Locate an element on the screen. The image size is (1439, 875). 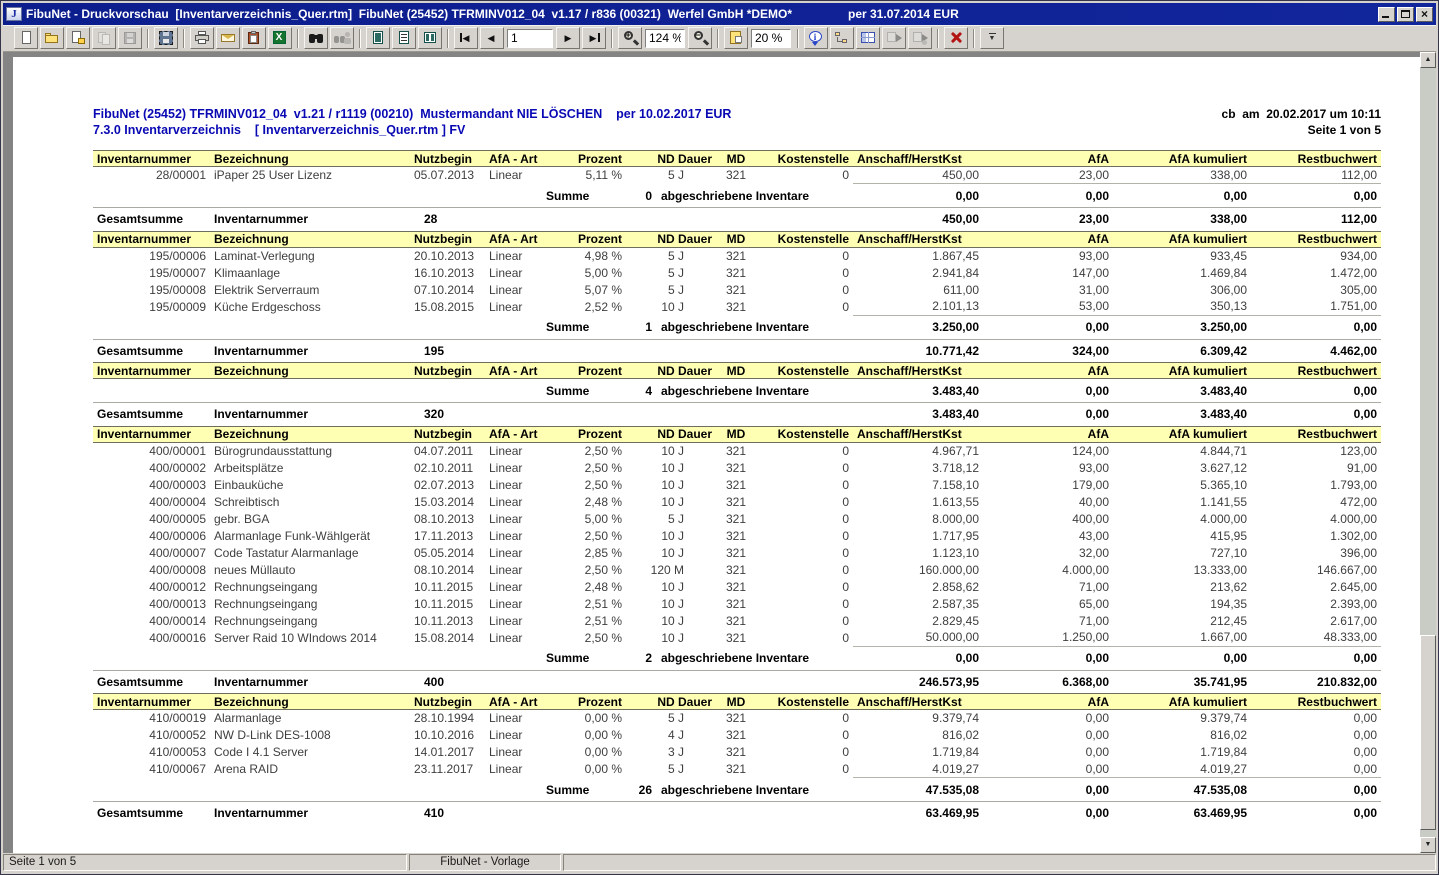
excel-export-button is located at coordinates (280, 38).